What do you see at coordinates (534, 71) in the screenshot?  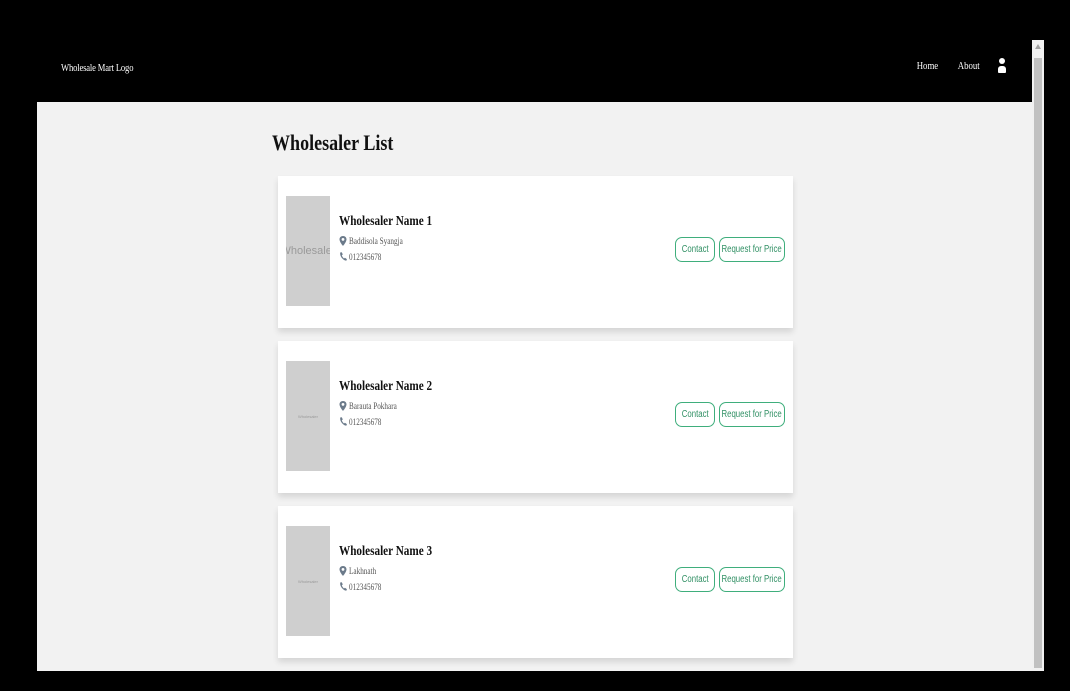 I see `navbar: Wholesale Mart Logo Home About` at bounding box center [534, 71].